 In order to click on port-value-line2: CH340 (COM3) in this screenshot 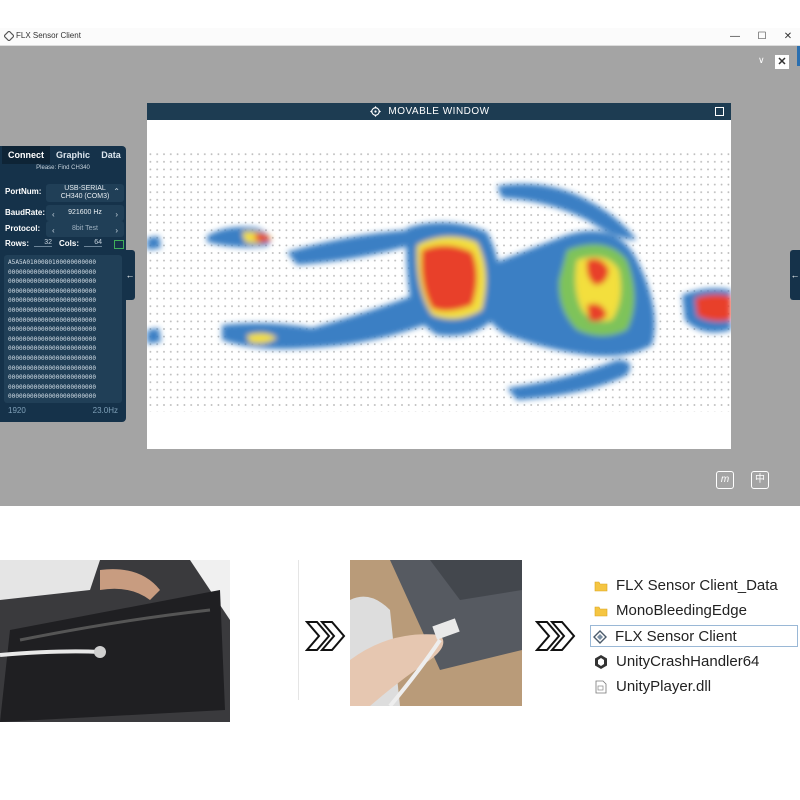, I will do `click(85, 196)`.